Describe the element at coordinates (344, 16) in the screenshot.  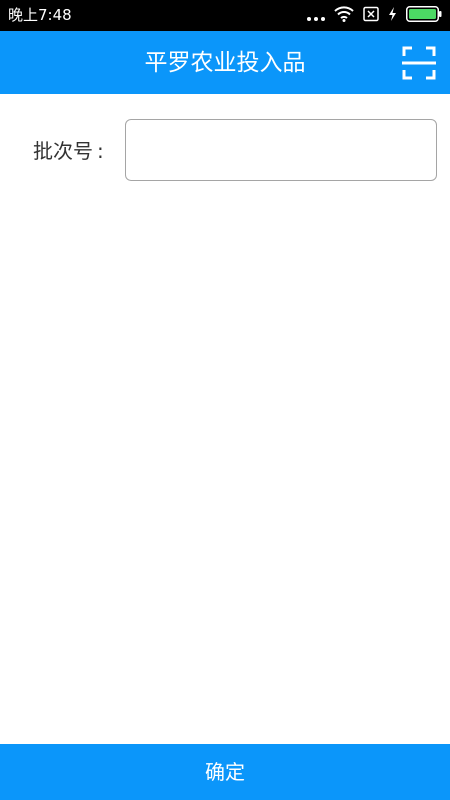
I see `wifi-icon` at that location.